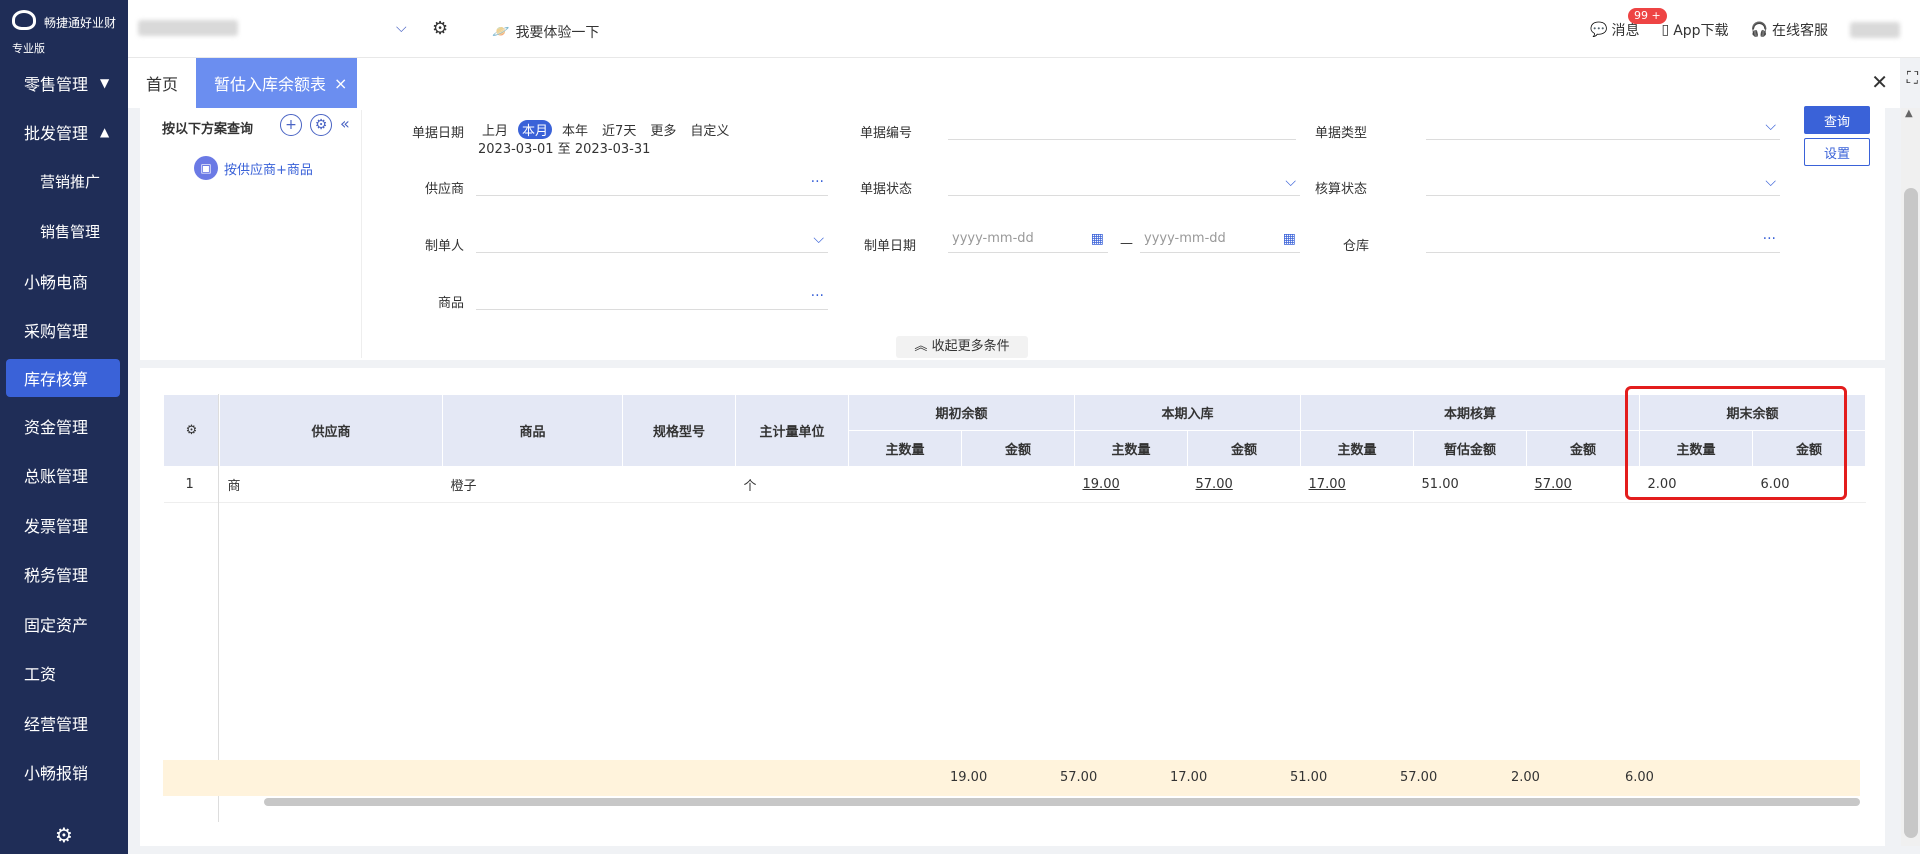  Describe the element at coordinates (1911, 513) in the screenshot. I see `scrollbar-thumb` at that location.